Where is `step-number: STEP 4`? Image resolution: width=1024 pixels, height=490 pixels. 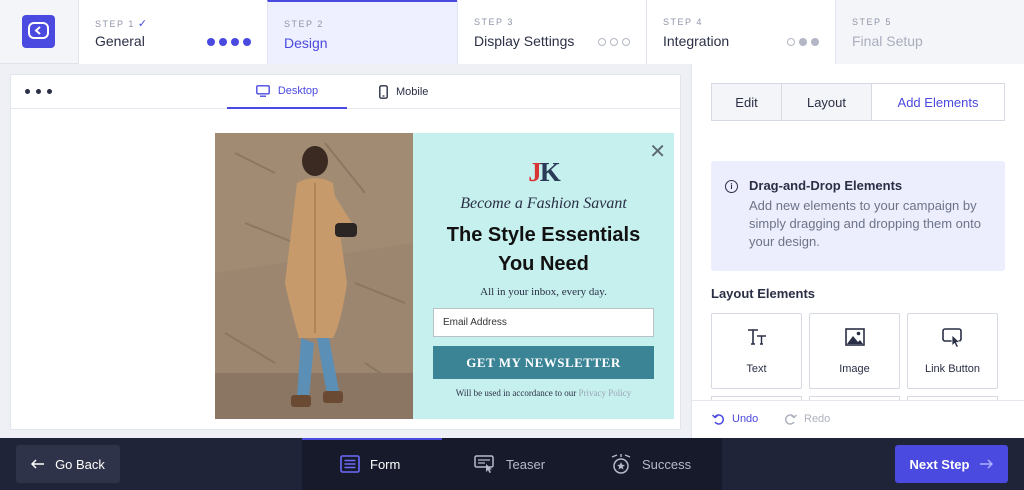 step-number: STEP 4 is located at coordinates (683, 22).